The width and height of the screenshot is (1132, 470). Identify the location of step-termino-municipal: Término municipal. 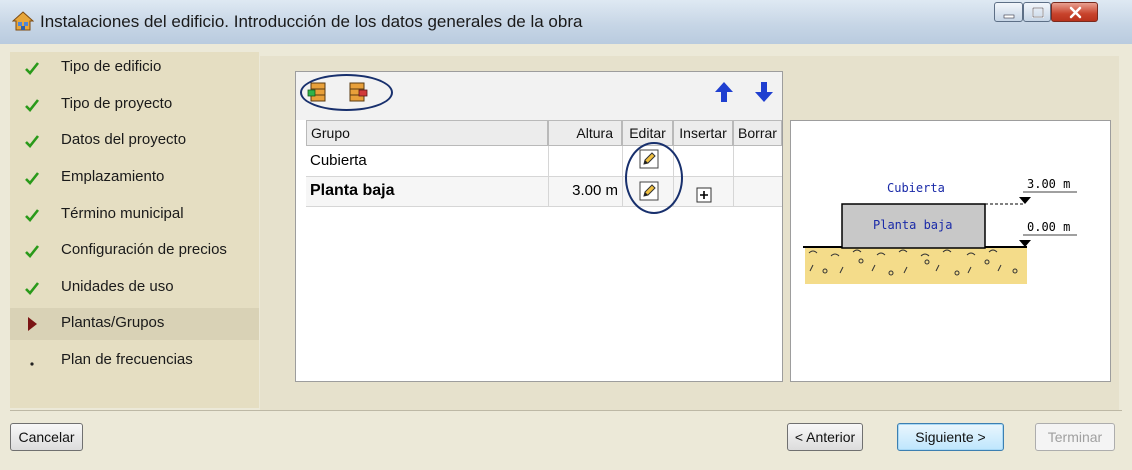
(134, 215).